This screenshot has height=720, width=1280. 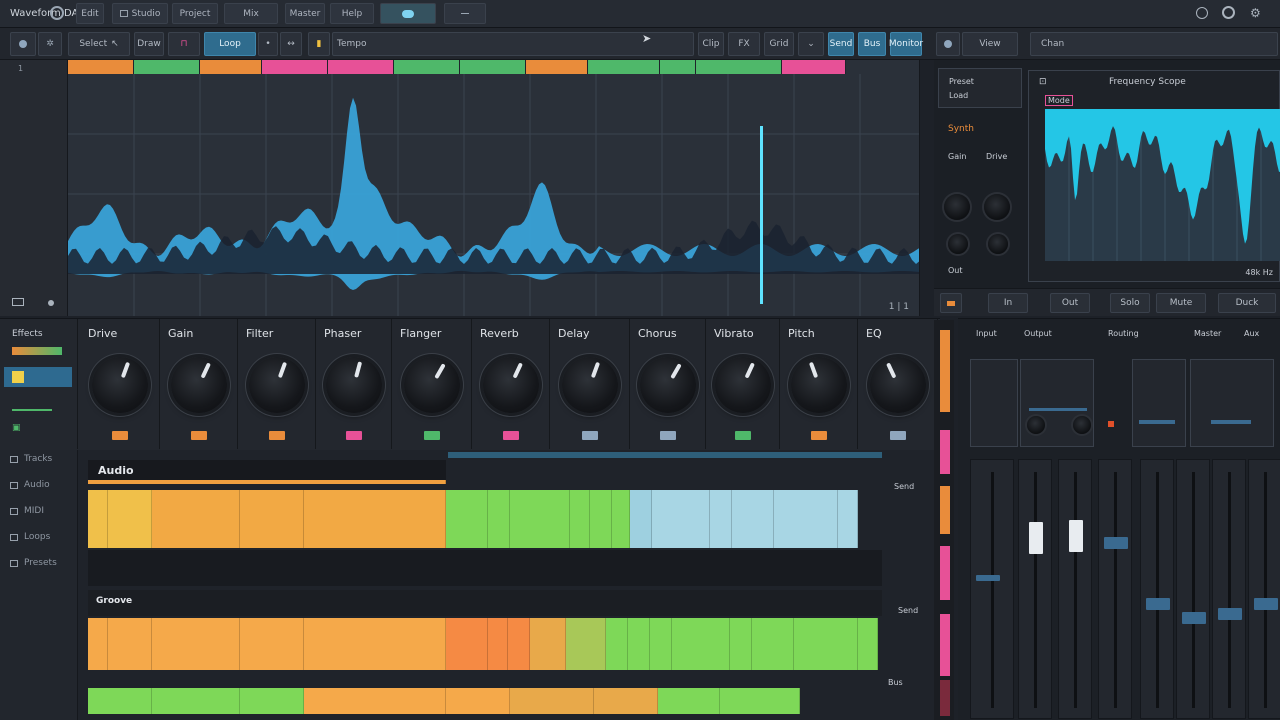 What do you see at coordinates (958, 244) in the screenshot?
I see `tone-knob` at bounding box center [958, 244].